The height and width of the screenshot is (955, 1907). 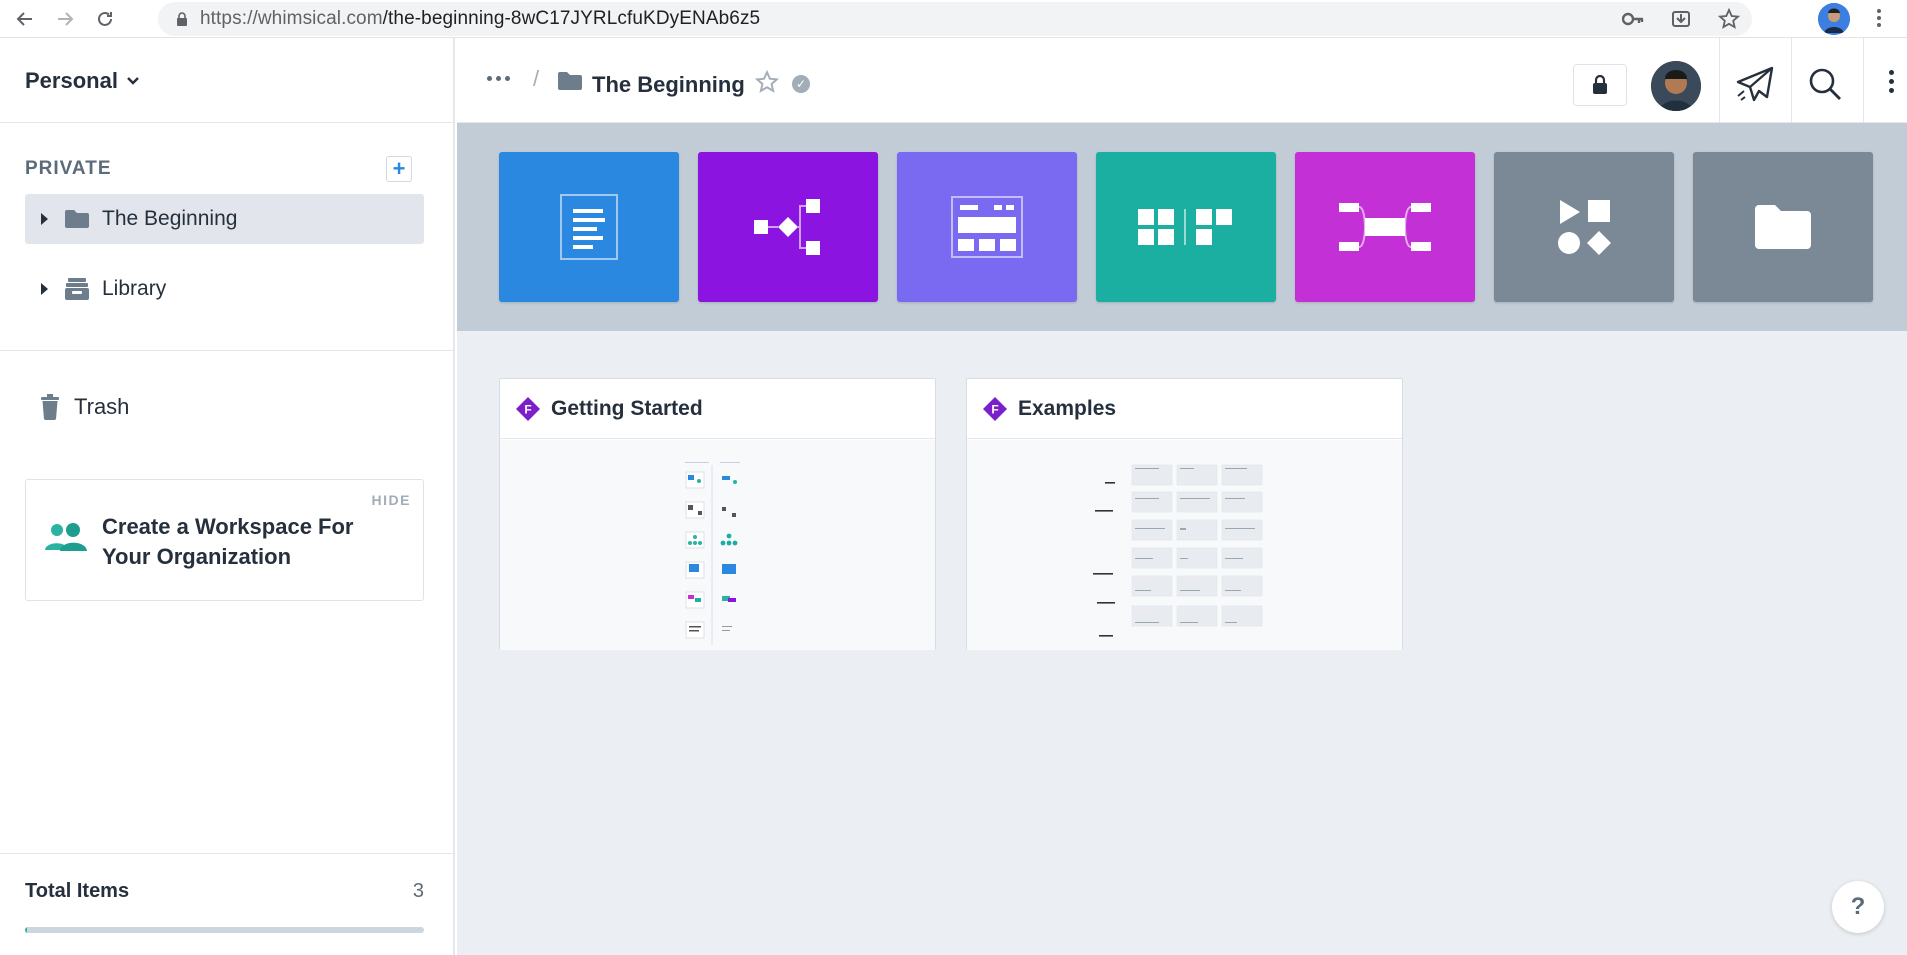 What do you see at coordinates (134, 288) in the screenshot?
I see `sidebar-item-label: Library` at bounding box center [134, 288].